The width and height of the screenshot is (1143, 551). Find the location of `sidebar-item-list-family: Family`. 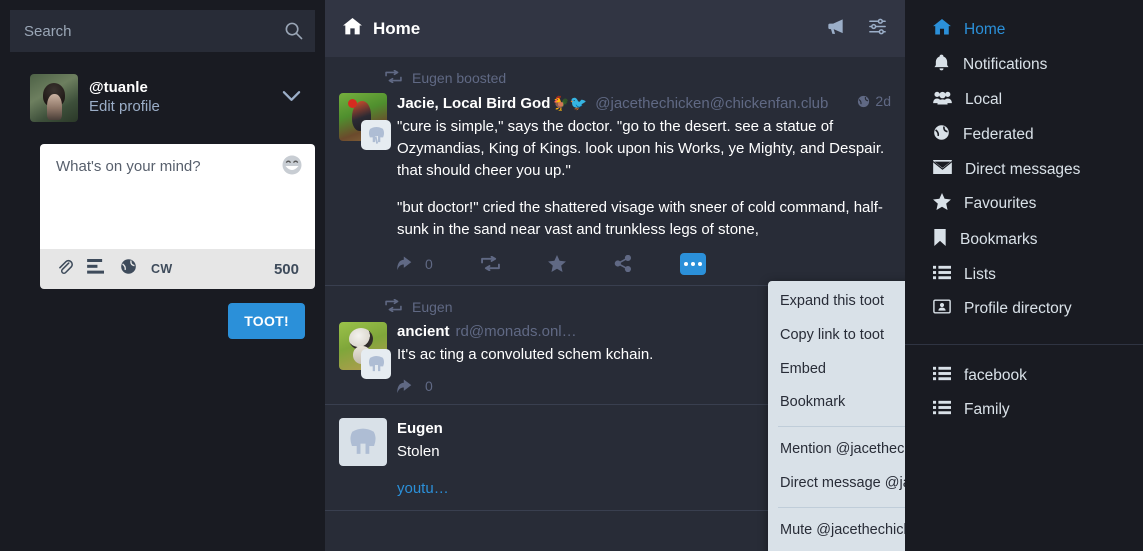

sidebar-item-list-family: Family is located at coordinates (1024, 410).